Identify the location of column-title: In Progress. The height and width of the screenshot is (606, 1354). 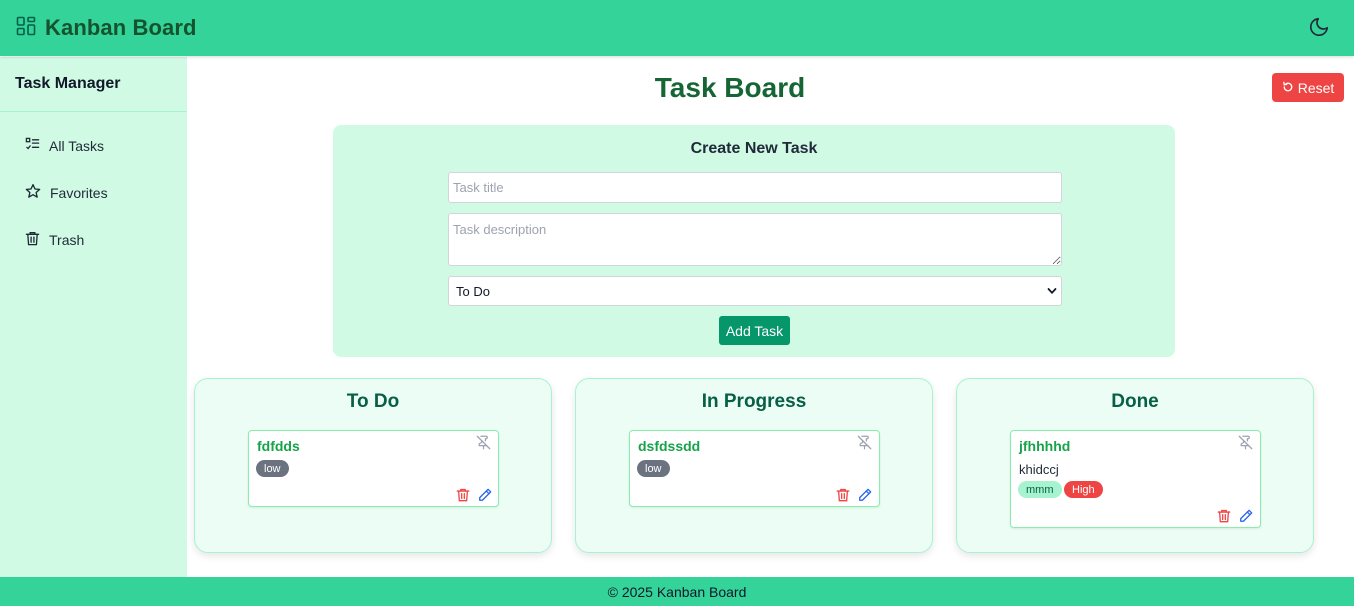
(754, 401).